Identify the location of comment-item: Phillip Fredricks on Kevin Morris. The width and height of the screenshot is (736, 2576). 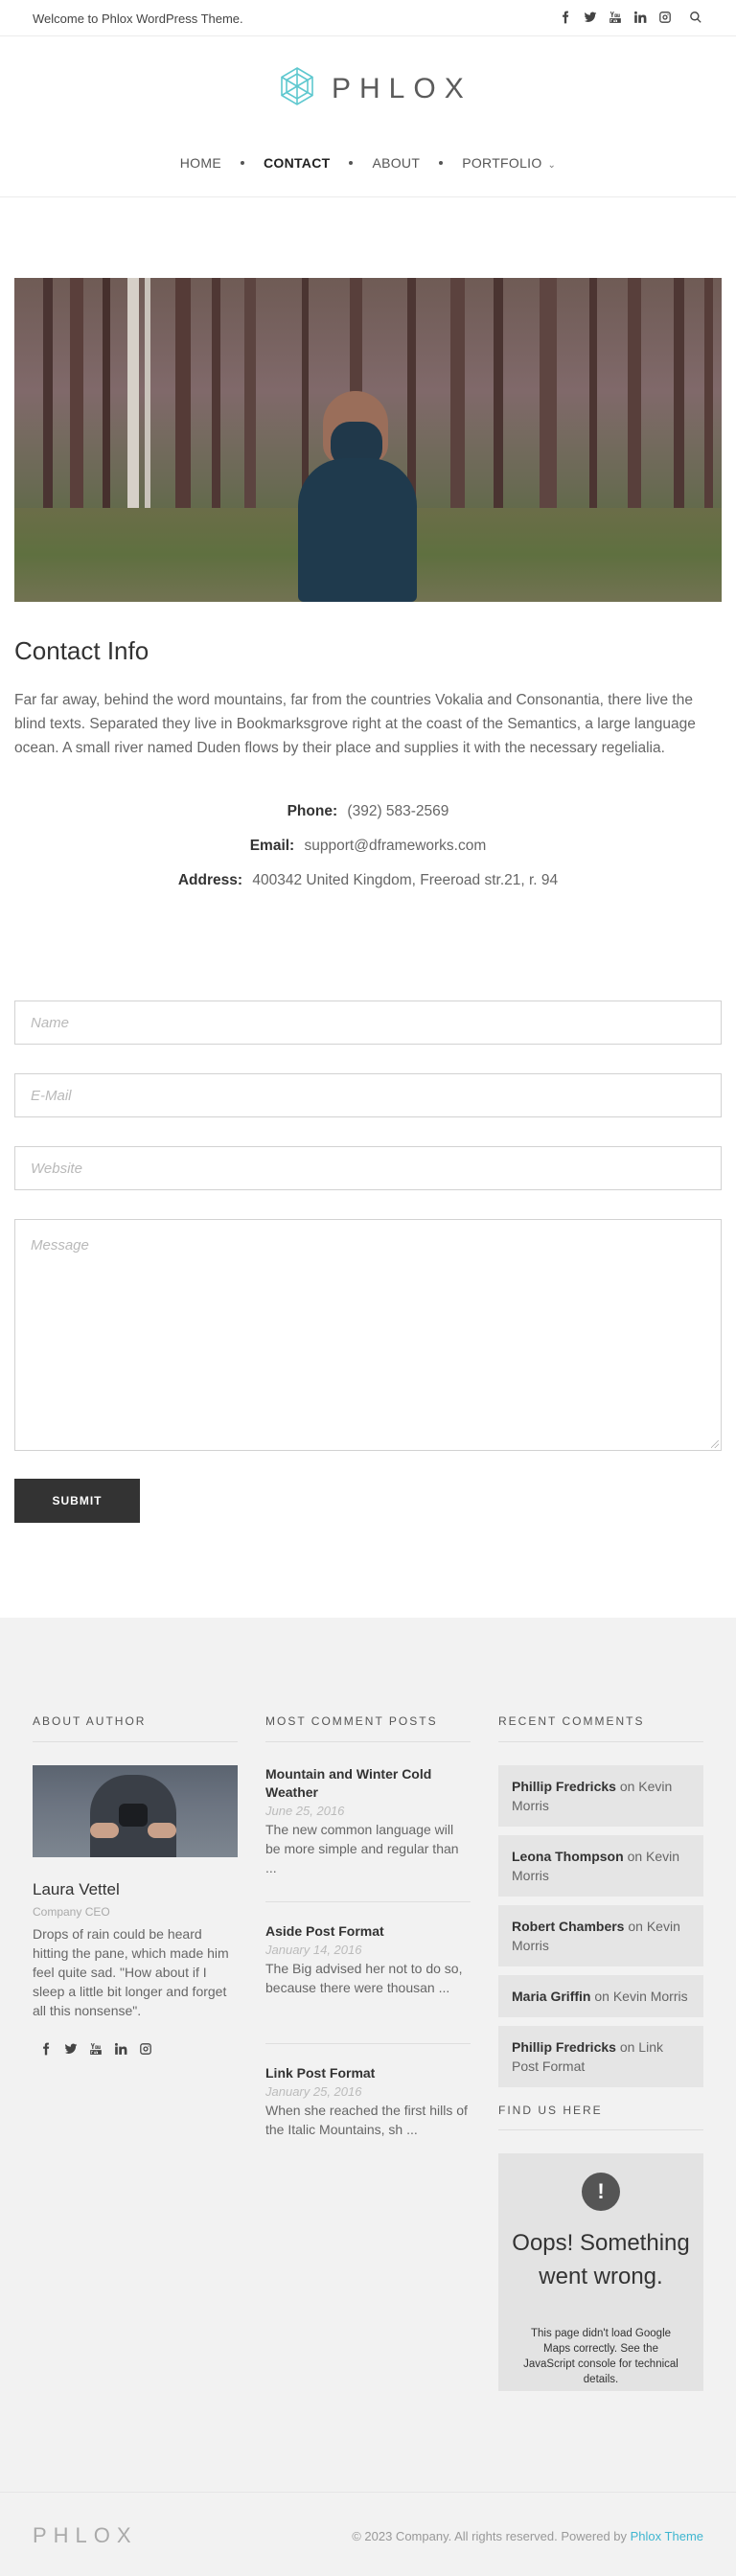
(600, 1796).